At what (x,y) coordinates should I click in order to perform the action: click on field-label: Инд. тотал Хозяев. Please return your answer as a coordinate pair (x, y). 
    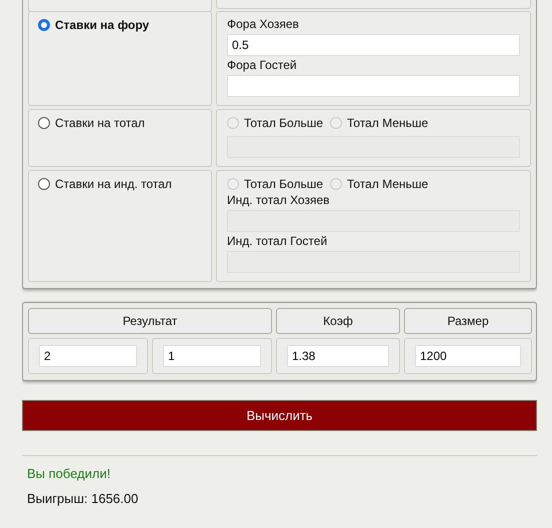
    Looking at the image, I should click on (279, 200).